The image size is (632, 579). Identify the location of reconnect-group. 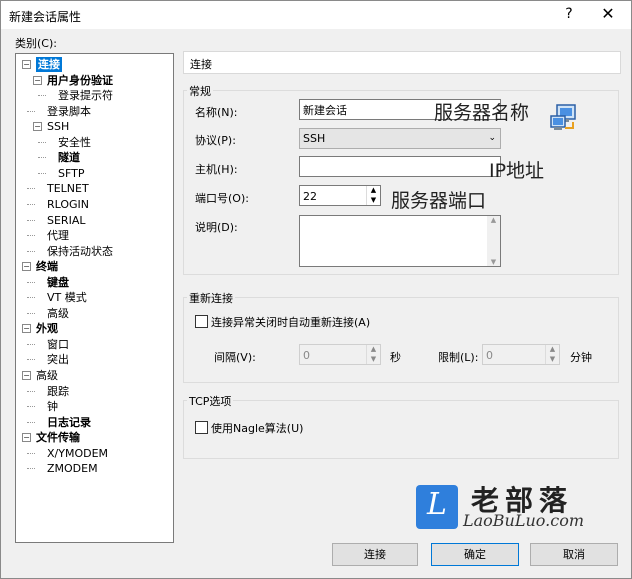
(401, 340).